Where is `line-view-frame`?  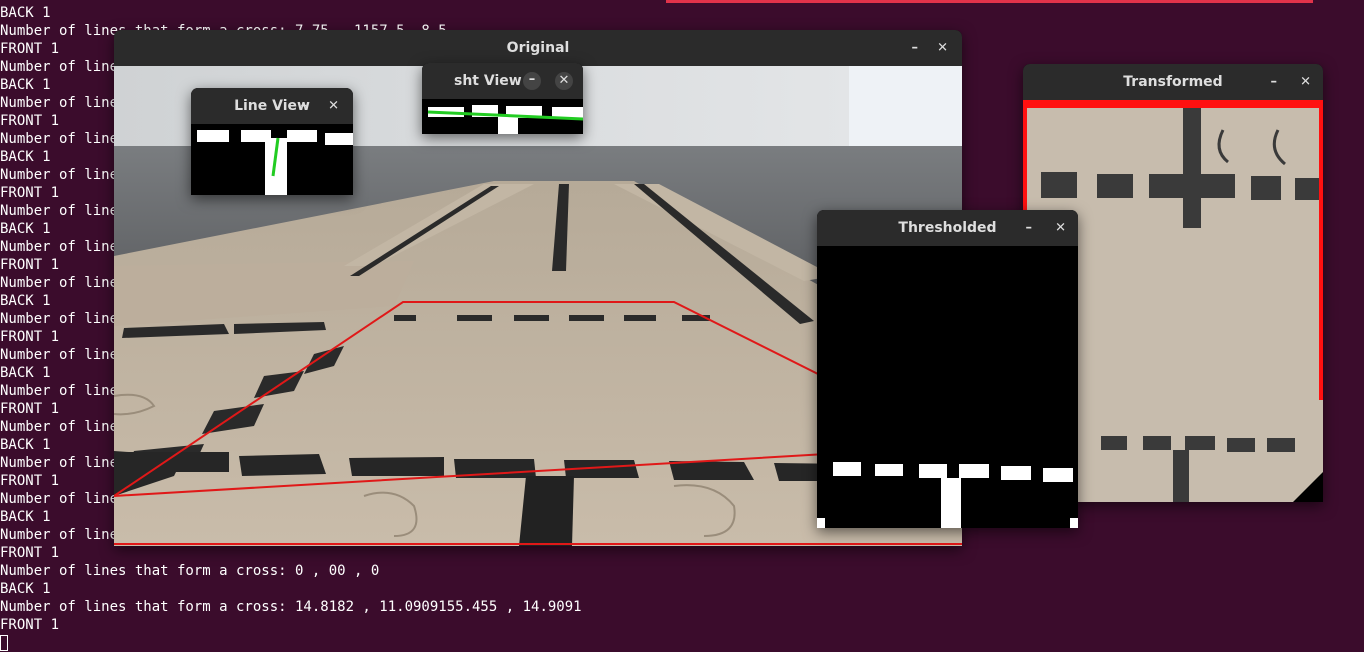
line-view-frame is located at coordinates (272, 159).